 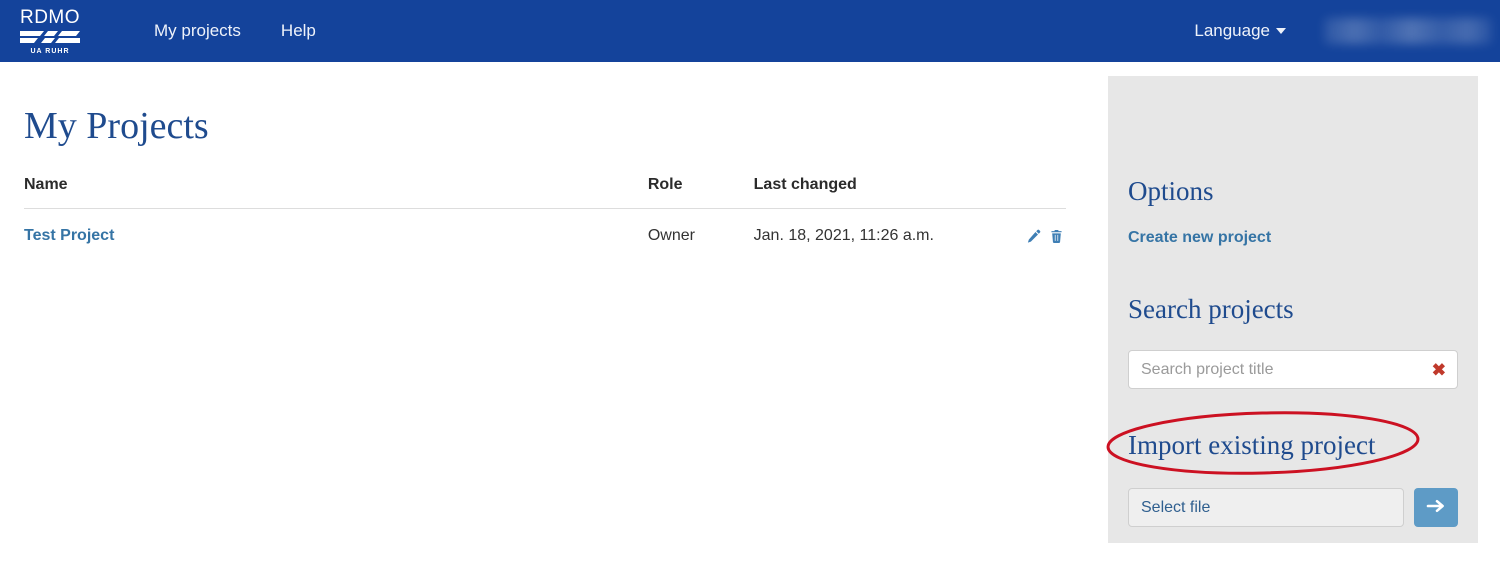 I want to click on brand-wordmark: RDMO, so click(x=50, y=17).